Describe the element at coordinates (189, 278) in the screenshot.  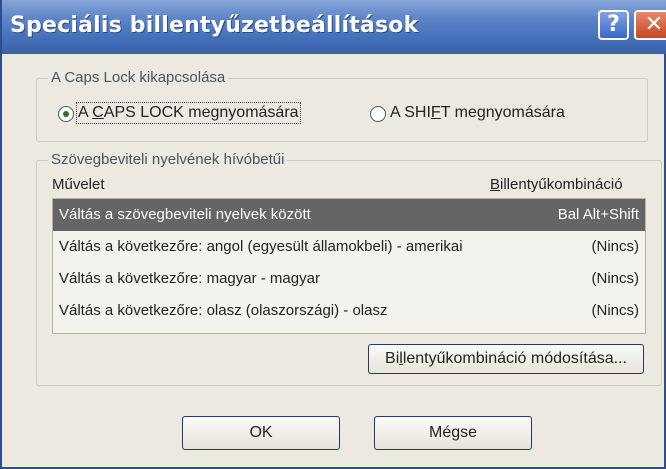
I see `row-action: Váltás a következőre: magyar - magyar` at that location.